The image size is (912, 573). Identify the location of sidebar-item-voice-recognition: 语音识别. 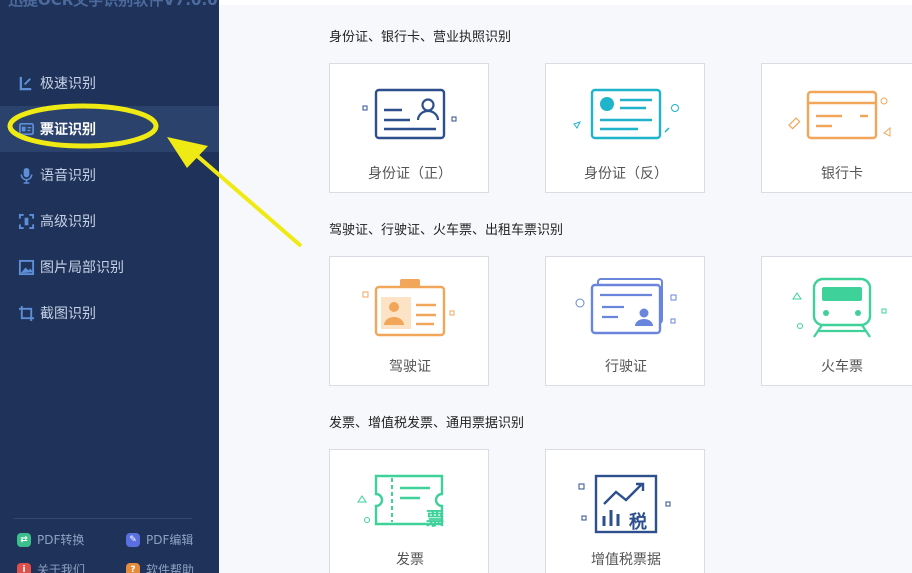
(109, 175).